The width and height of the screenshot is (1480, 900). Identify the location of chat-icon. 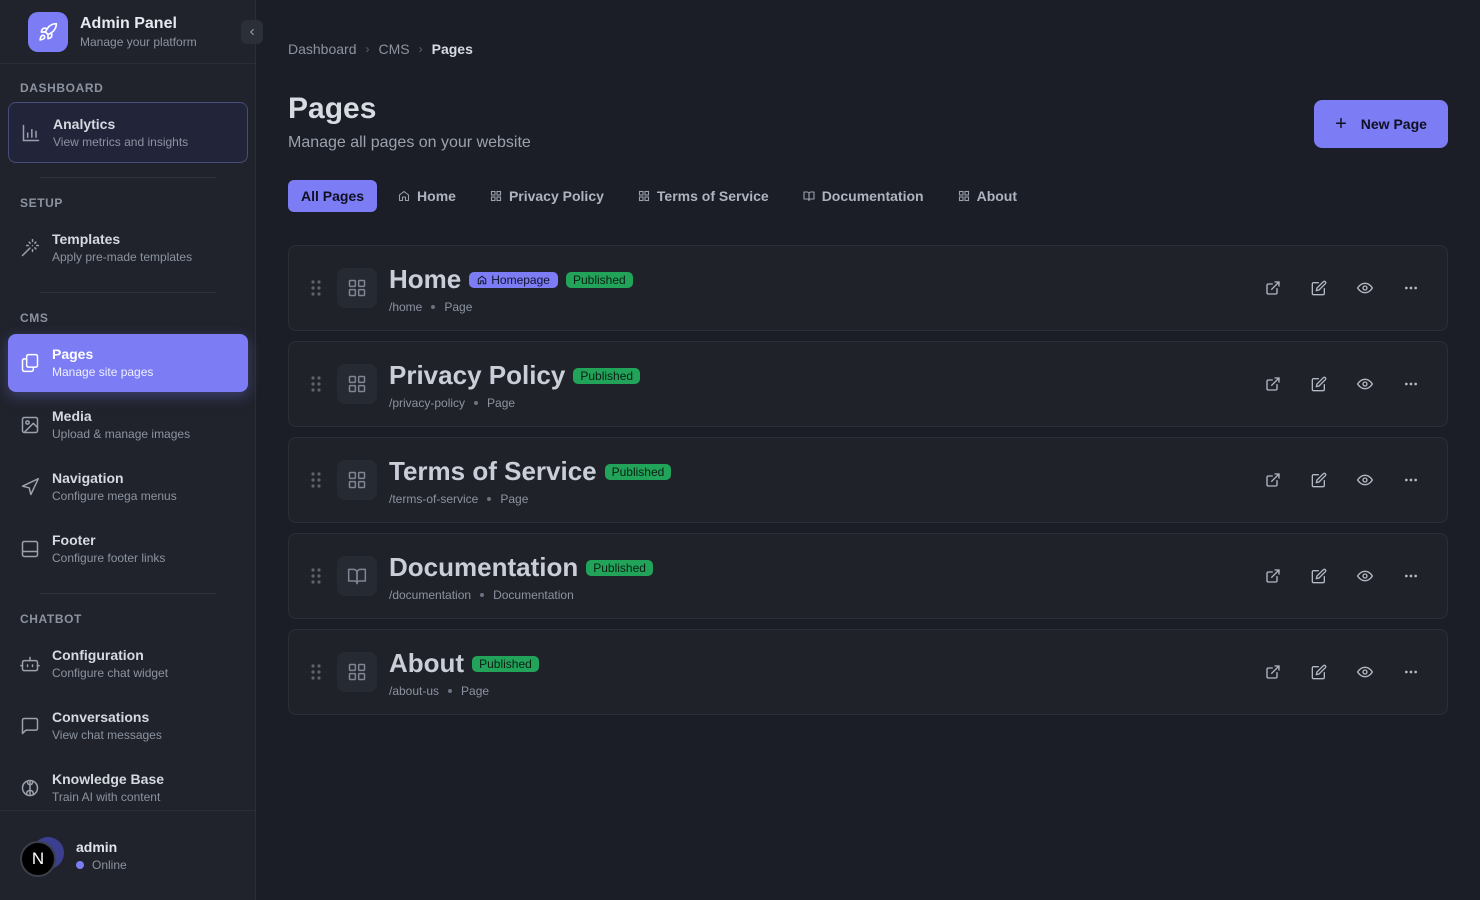
(30, 726).